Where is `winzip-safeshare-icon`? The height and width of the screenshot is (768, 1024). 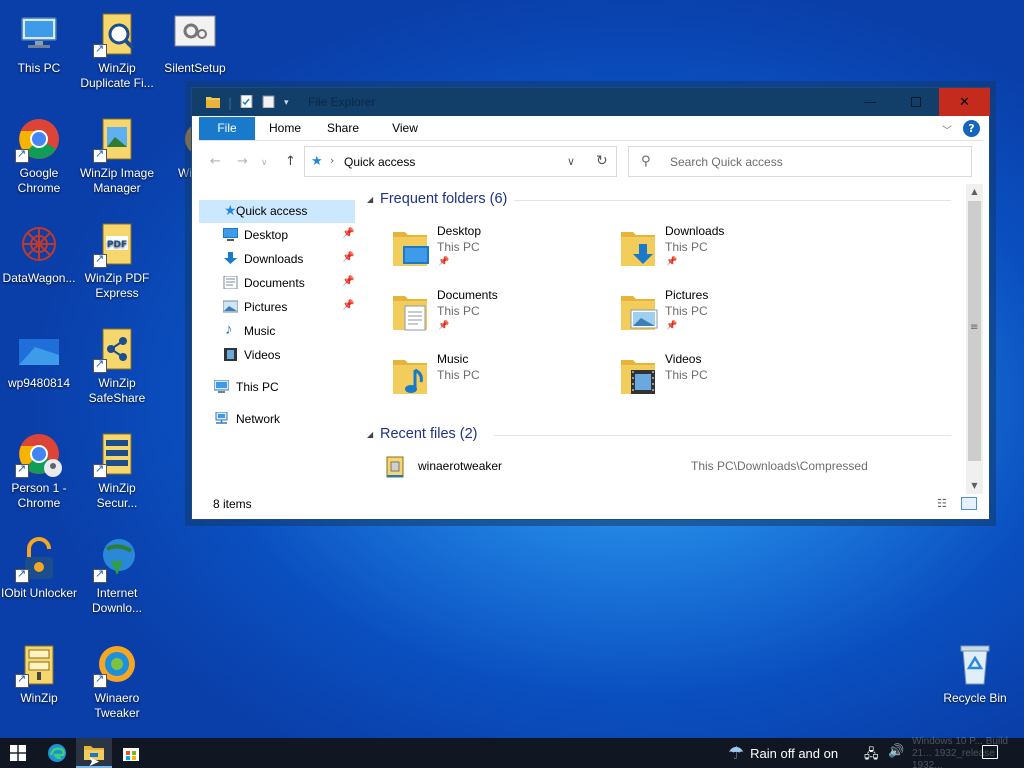 winzip-safeshare-icon is located at coordinates (117, 349).